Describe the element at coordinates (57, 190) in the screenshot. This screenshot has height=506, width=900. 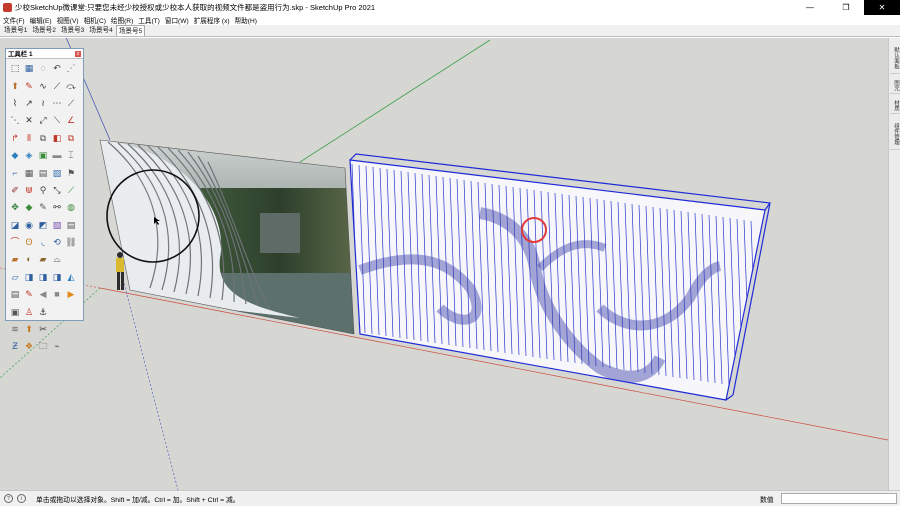
I see `stretch-icon: ⤡` at that location.